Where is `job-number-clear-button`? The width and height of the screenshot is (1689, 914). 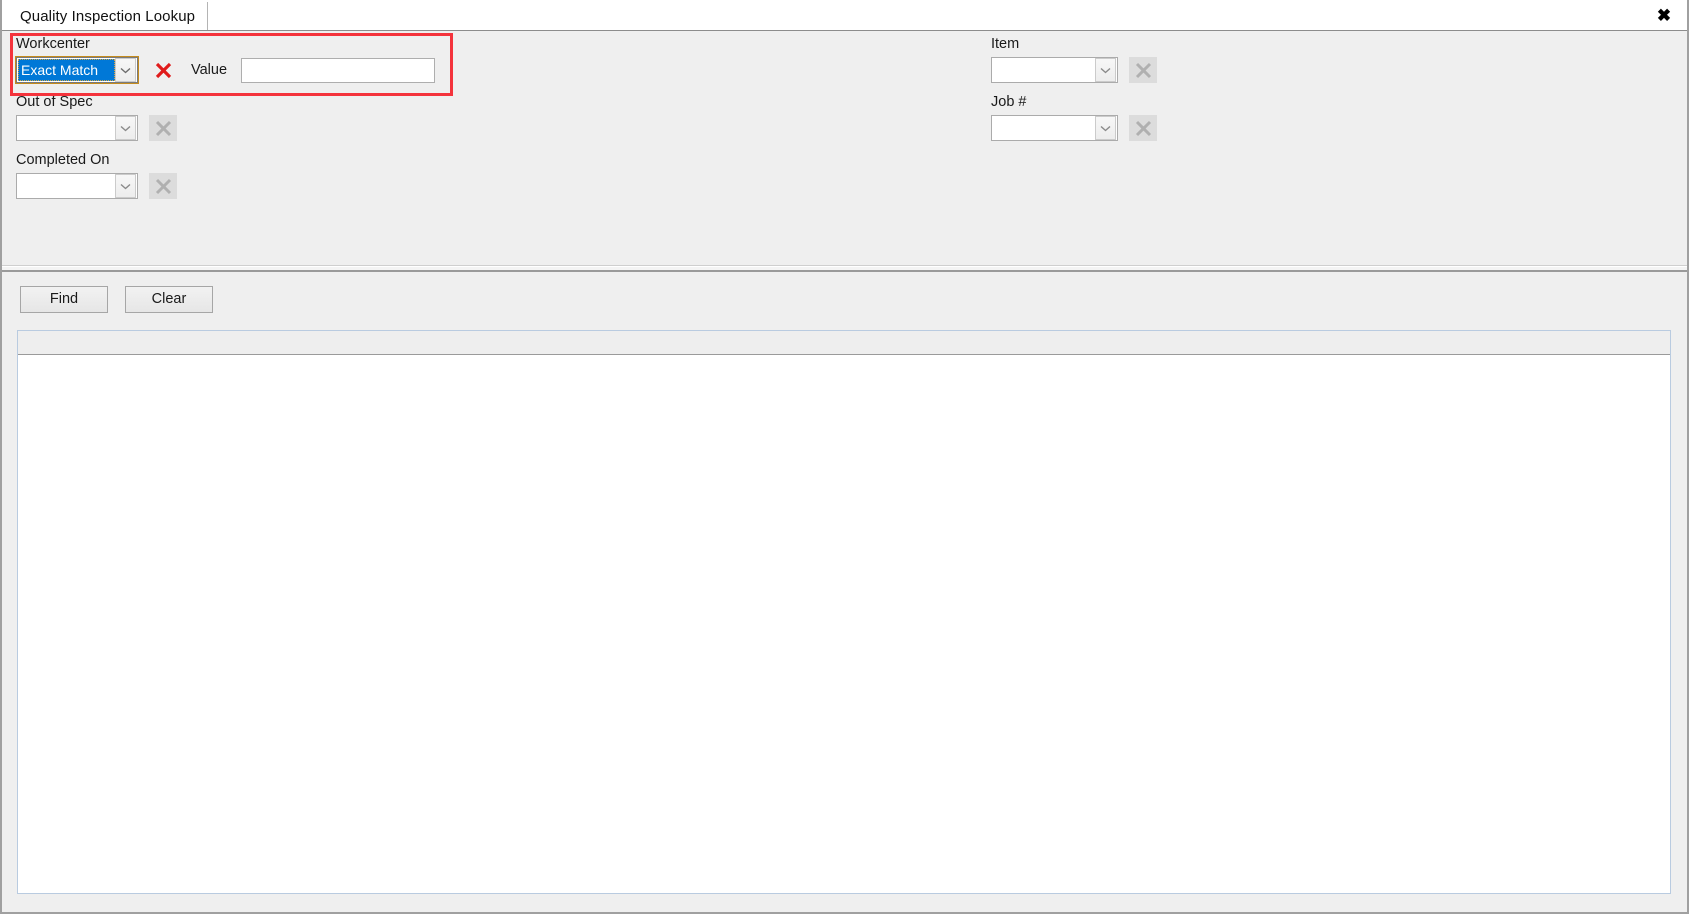
job-number-clear-button is located at coordinates (1143, 128).